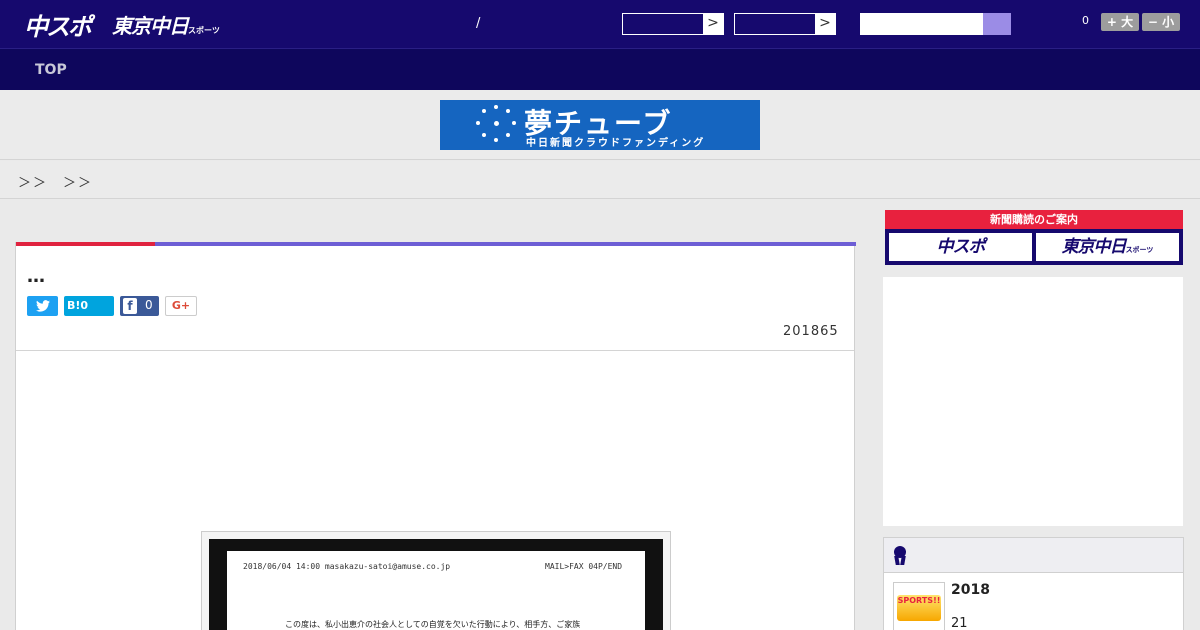 The image size is (1200, 630). What do you see at coordinates (51, 70) in the screenshot?
I see `nav-item-top: TOP` at bounding box center [51, 70].